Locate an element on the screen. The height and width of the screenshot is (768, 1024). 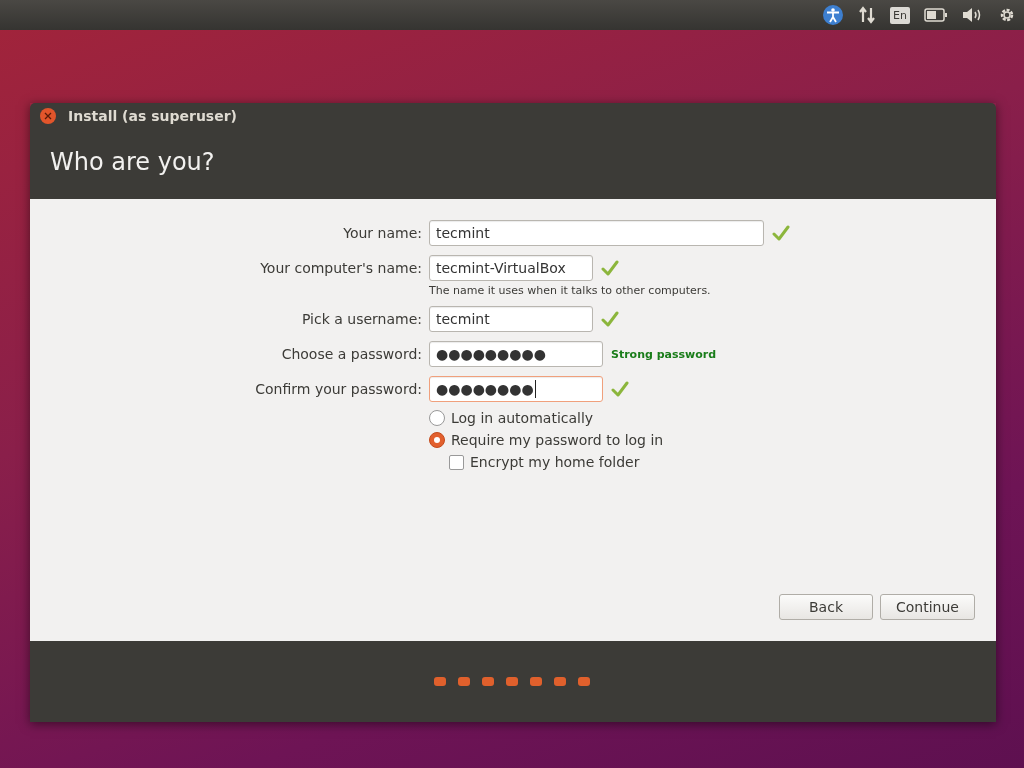
gear-icon is located at coordinates (1007, 15).